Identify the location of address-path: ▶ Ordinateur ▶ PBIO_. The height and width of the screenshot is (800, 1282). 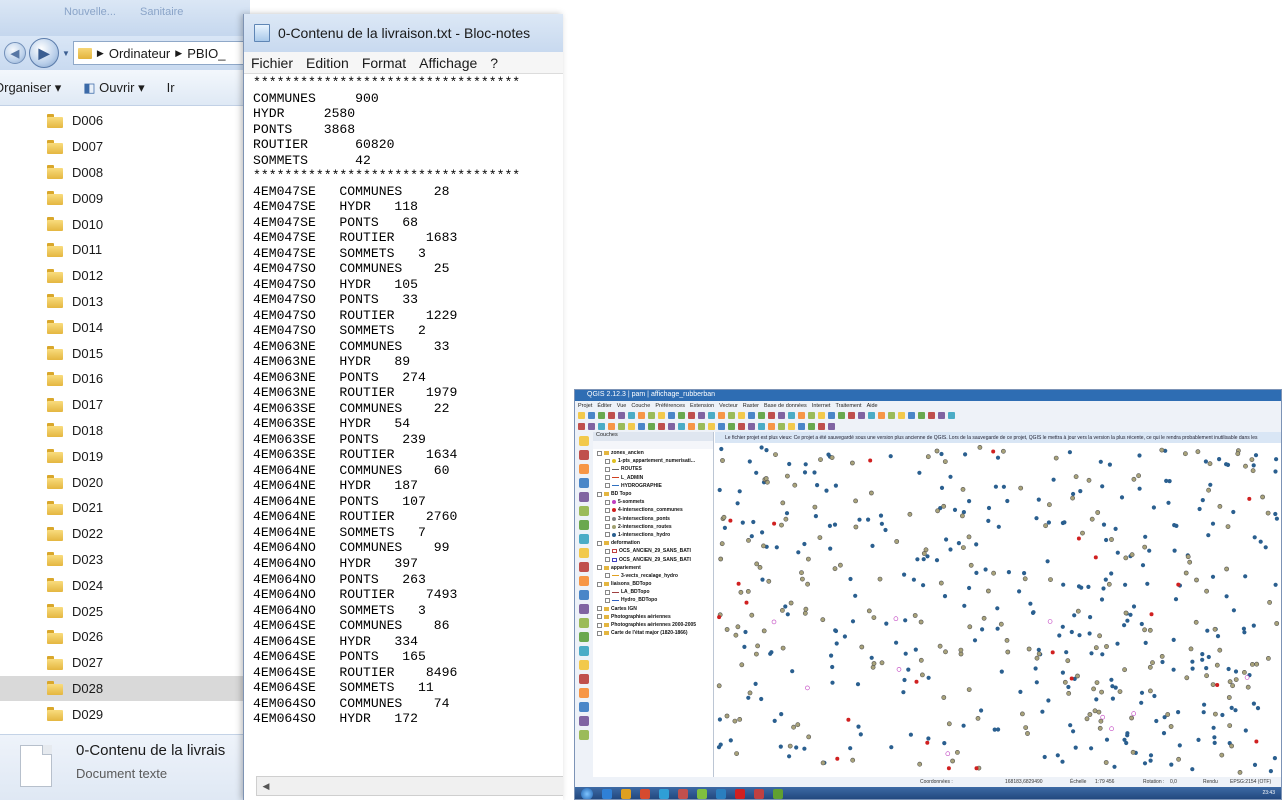
(161, 53).